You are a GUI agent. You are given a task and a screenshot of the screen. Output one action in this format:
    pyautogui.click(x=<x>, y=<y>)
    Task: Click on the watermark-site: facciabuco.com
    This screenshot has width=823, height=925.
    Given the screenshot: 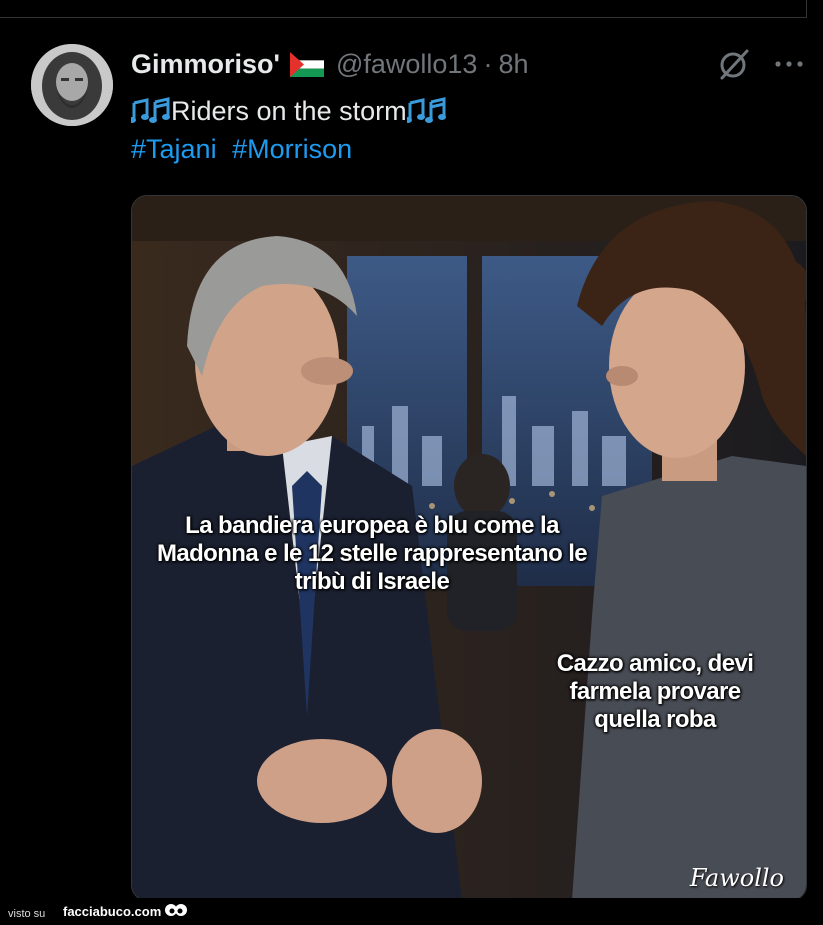 What is the action you would take?
    pyautogui.click(x=112, y=911)
    